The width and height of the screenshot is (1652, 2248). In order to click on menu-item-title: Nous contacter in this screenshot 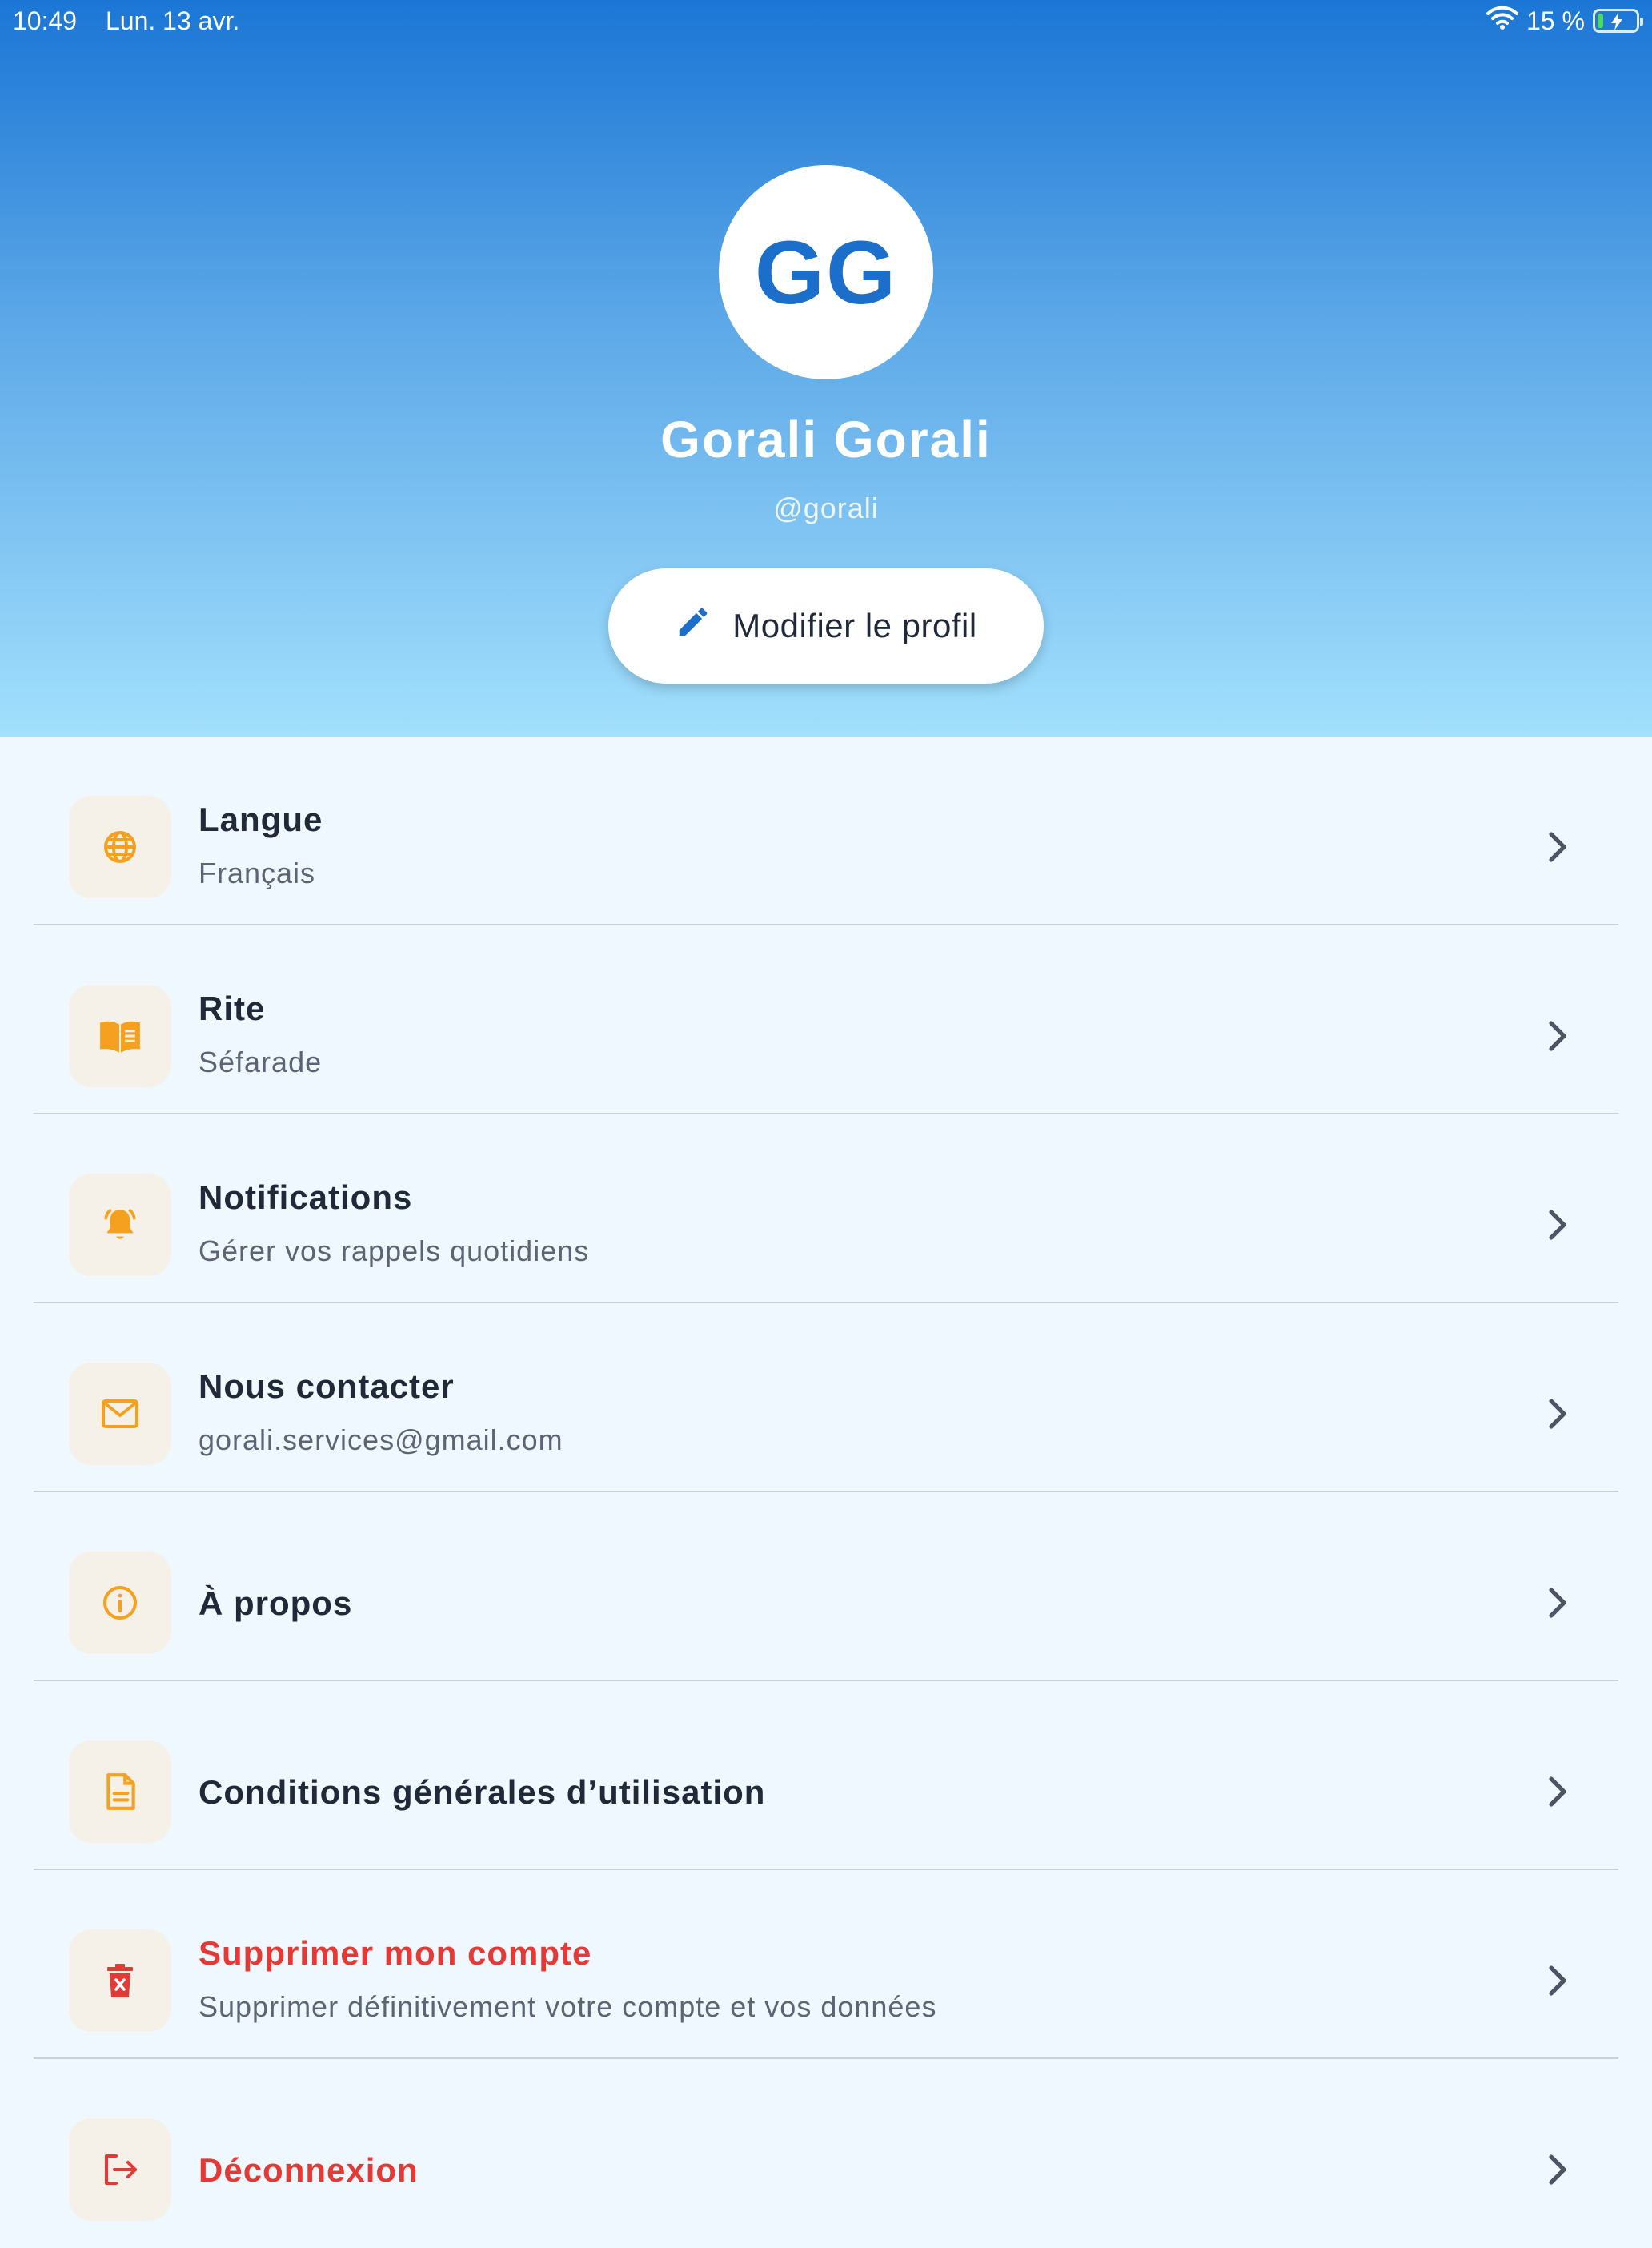, I will do `click(326, 1386)`.